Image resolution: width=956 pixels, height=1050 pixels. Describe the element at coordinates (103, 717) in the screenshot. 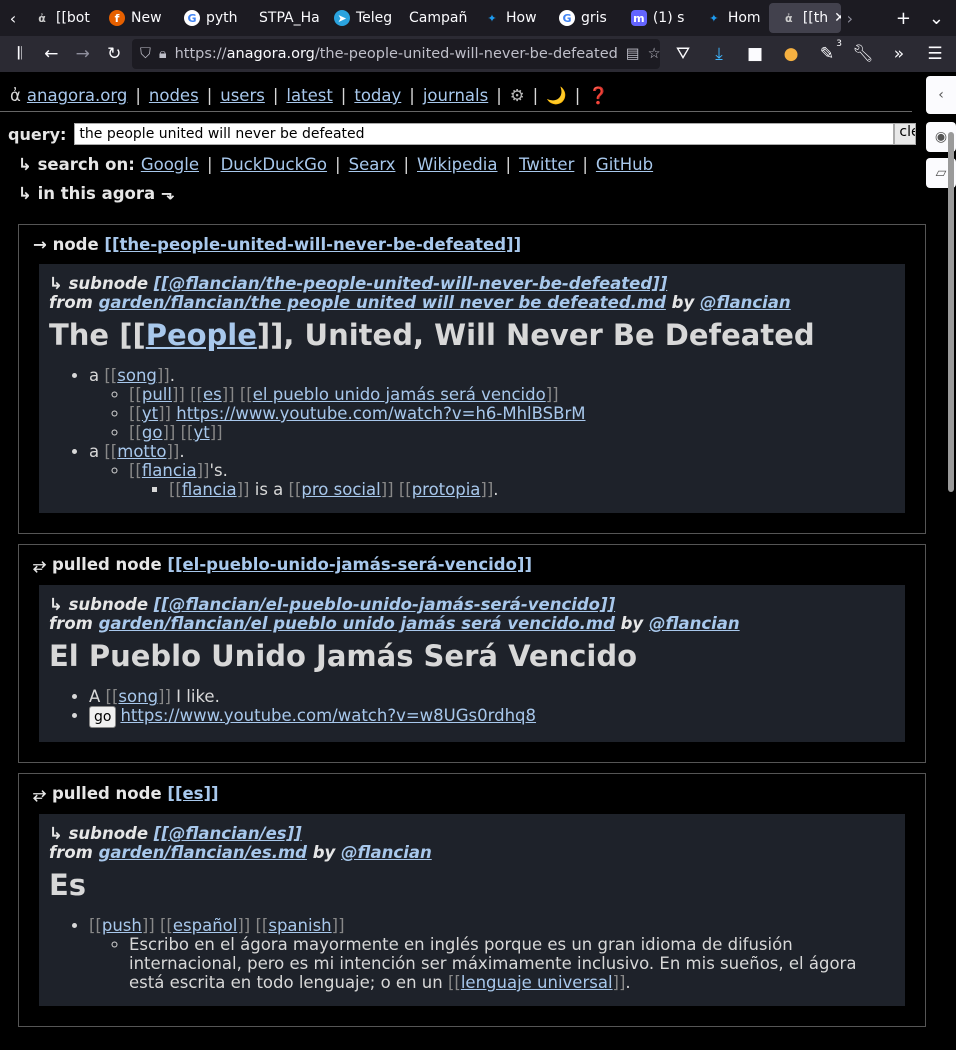

I see `go-button: go` at that location.